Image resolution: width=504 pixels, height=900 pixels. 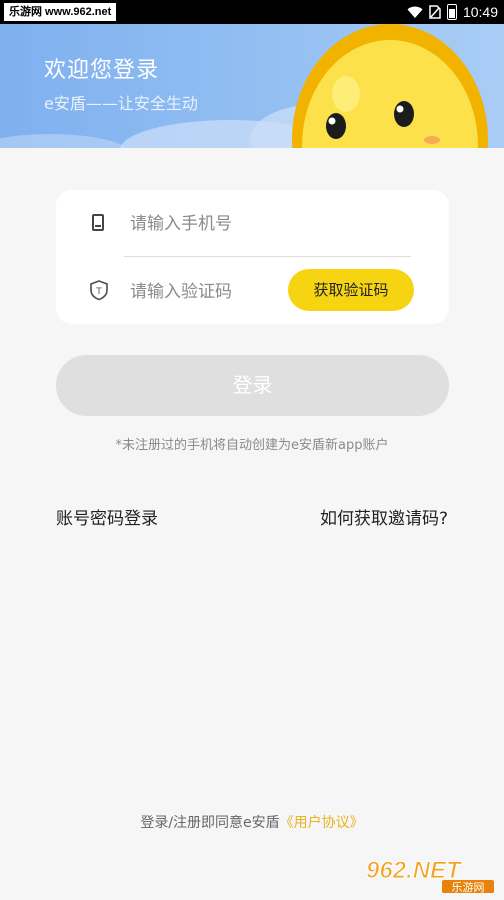 What do you see at coordinates (98, 222) in the screenshot?
I see `phone-icon` at bounding box center [98, 222].